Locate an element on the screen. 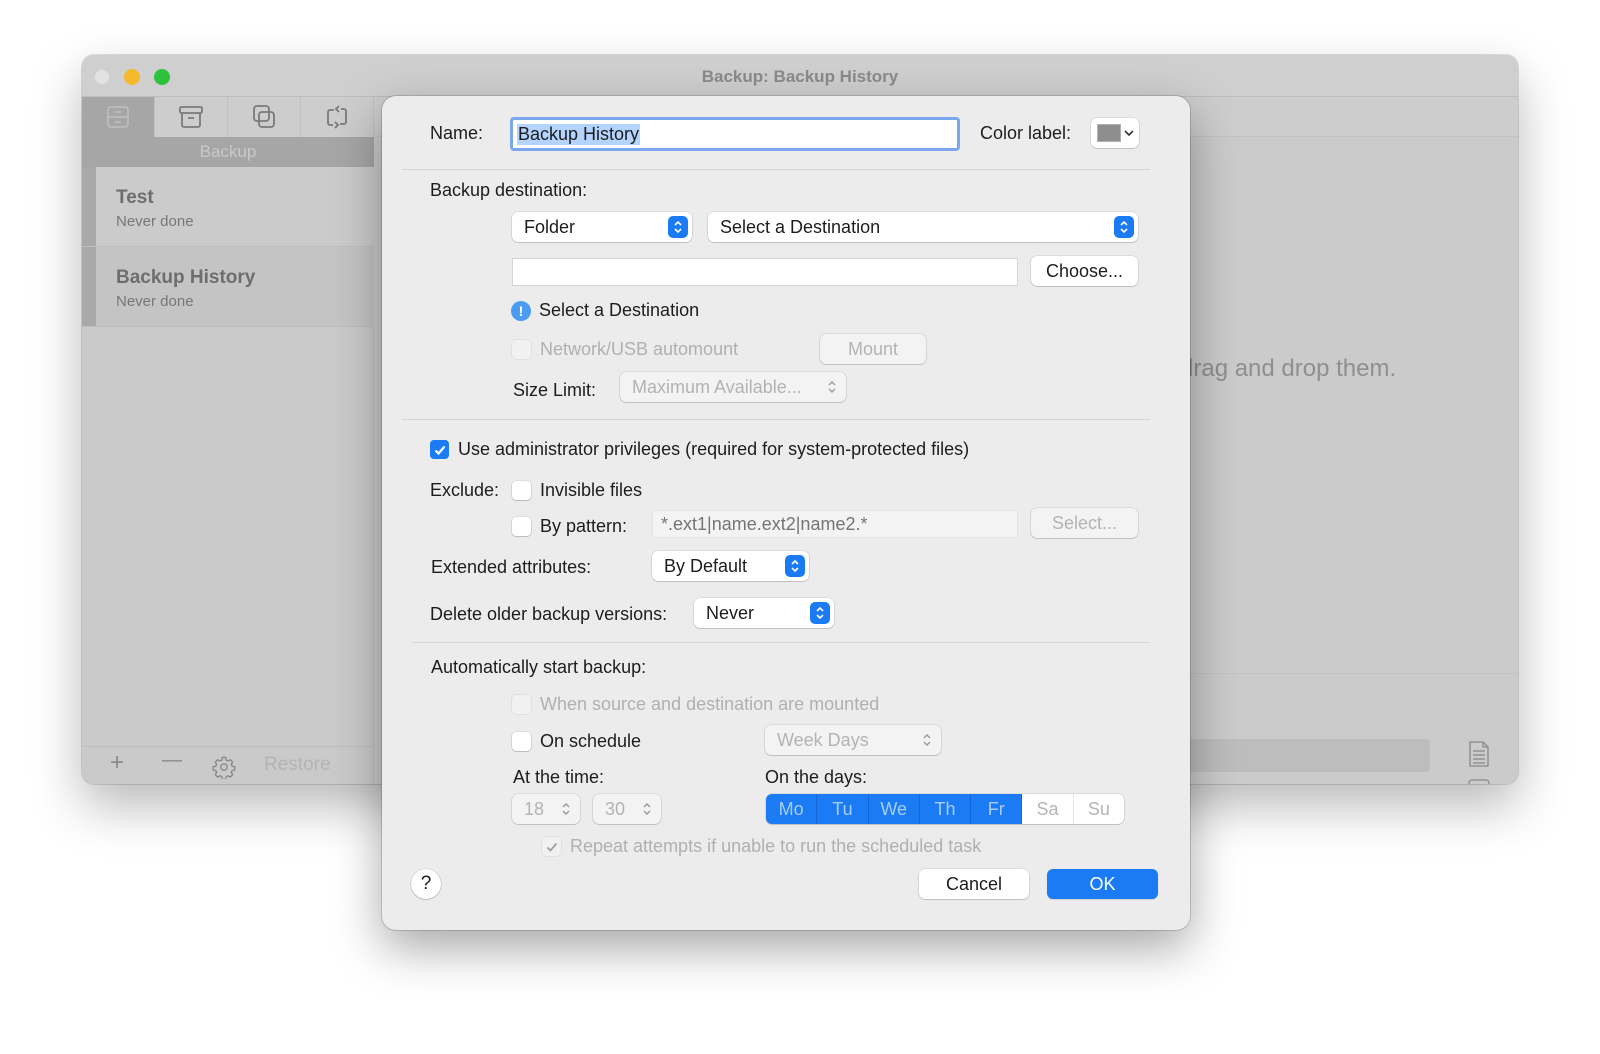 This screenshot has width=1600, height=1054. progress-bar is located at coordinates (1305, 755).